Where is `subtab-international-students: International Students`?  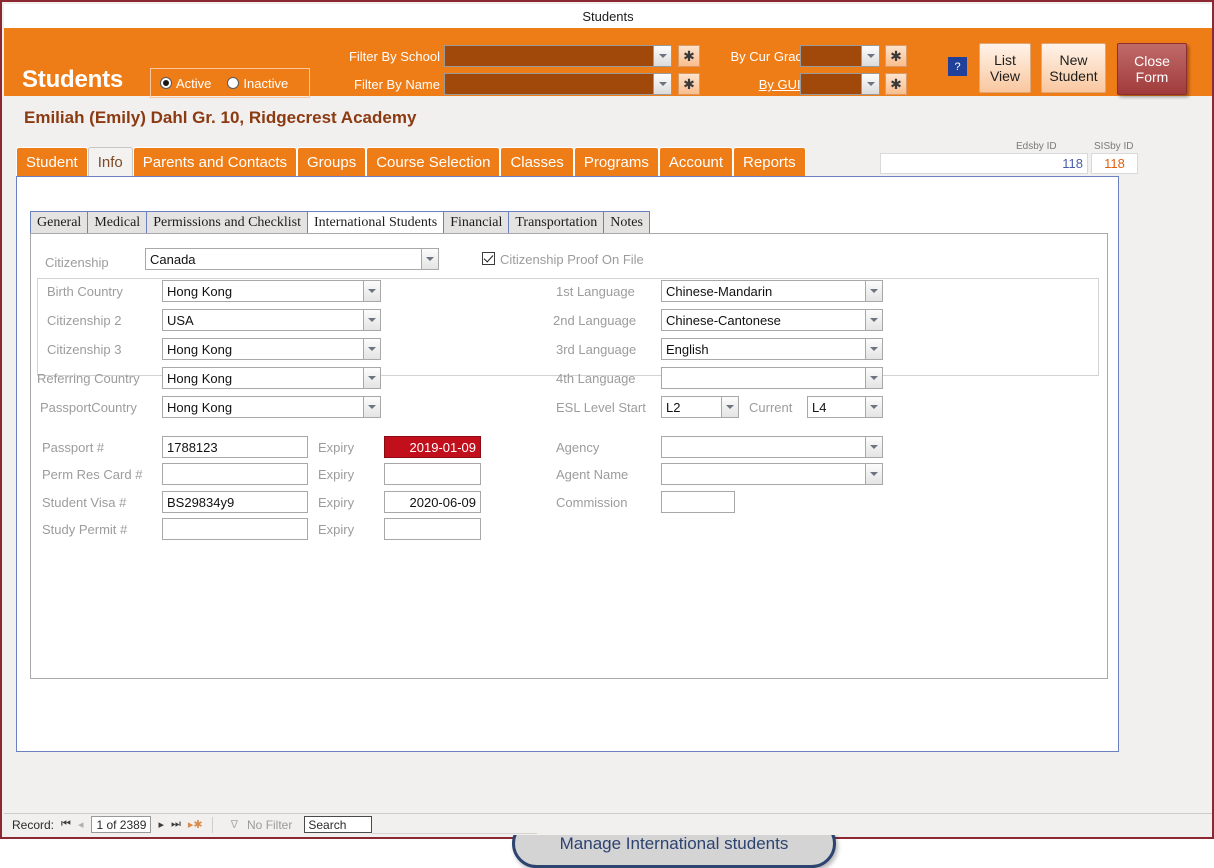 subtab-international-students: International Students is located at coordinates (375, 222).